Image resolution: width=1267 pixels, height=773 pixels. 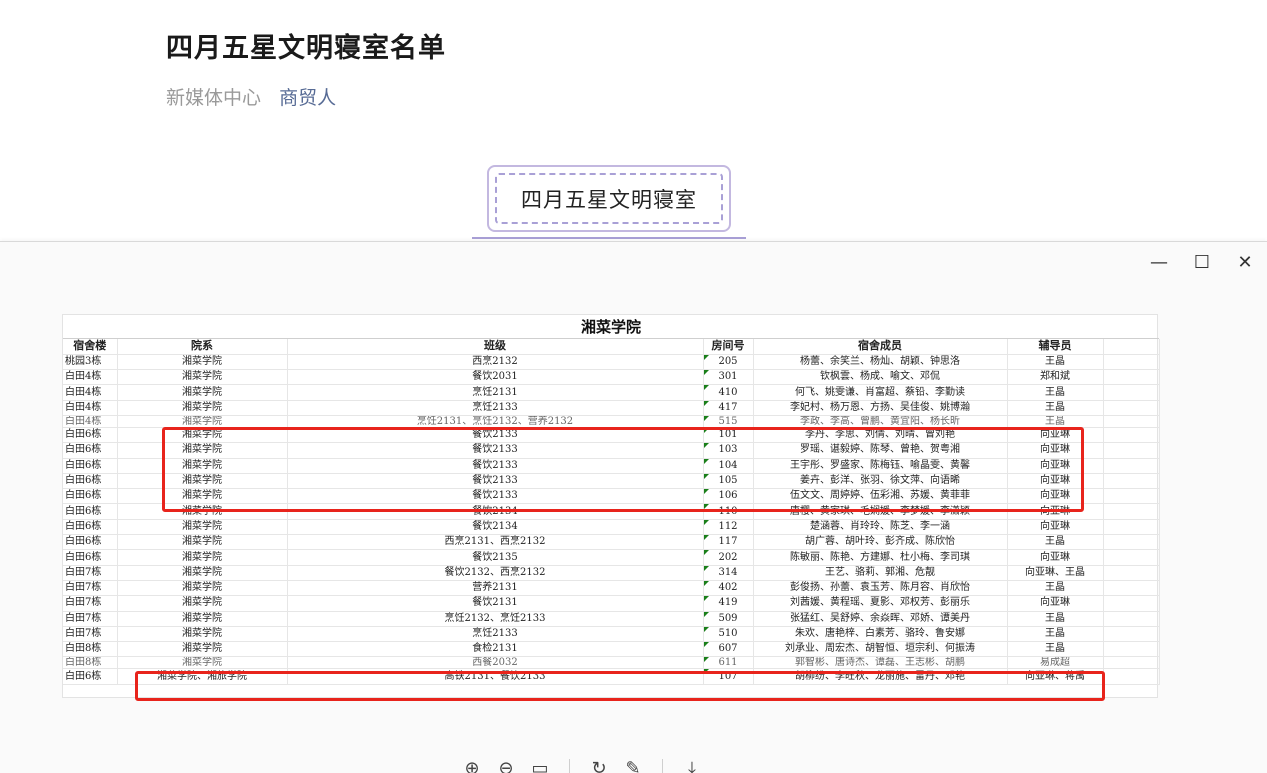 What do you see at coordinates (880, 649) in the screenshot?
I see `table-cell: 刘承业、周宏杰、胡智恒、垣宗利、何振涛` at bounding box center [880, 649].